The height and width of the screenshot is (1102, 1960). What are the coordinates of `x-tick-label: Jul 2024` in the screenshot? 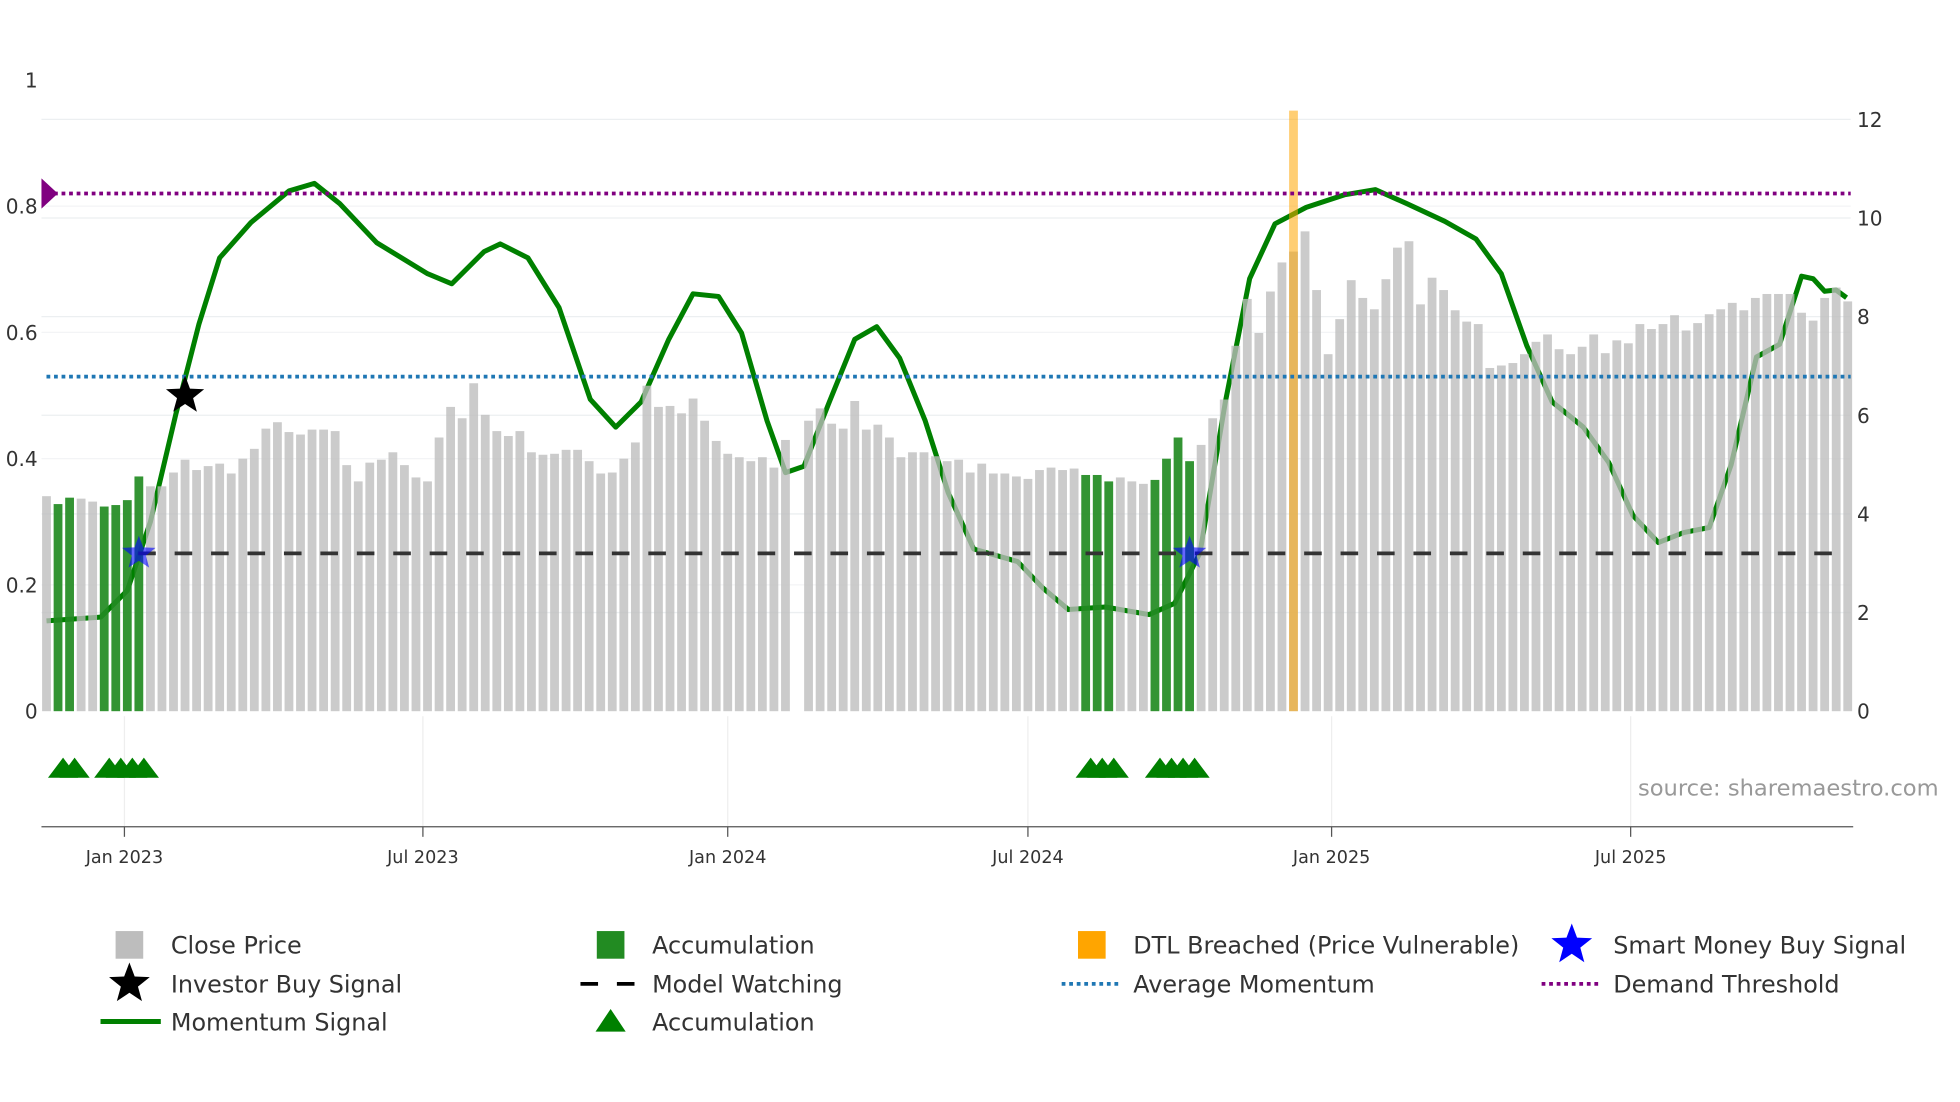 It's located at (1027, 858).